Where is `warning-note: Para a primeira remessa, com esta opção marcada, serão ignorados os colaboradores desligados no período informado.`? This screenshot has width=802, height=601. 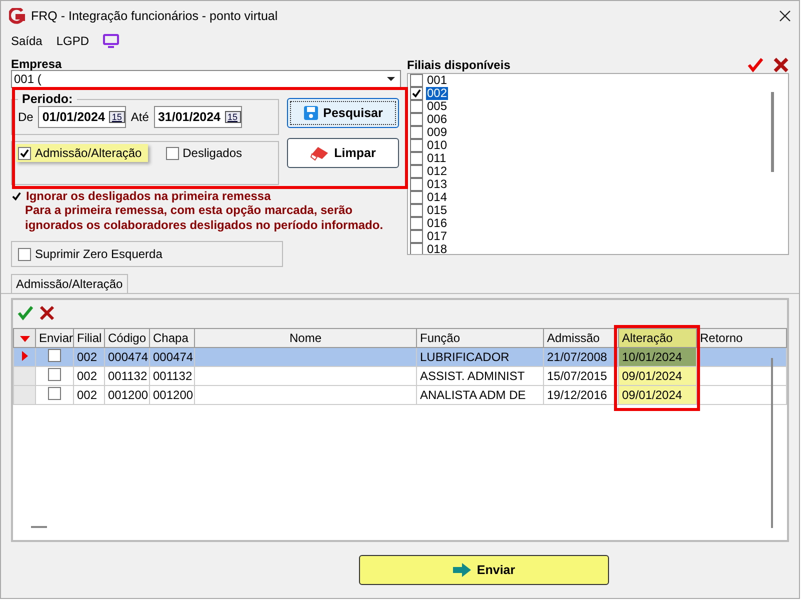
warning-note: Para a primeira remessa, com esta opção marcada, serão ignorados os colaboradores desligados no período informado. is located at coordinates (204, 218).